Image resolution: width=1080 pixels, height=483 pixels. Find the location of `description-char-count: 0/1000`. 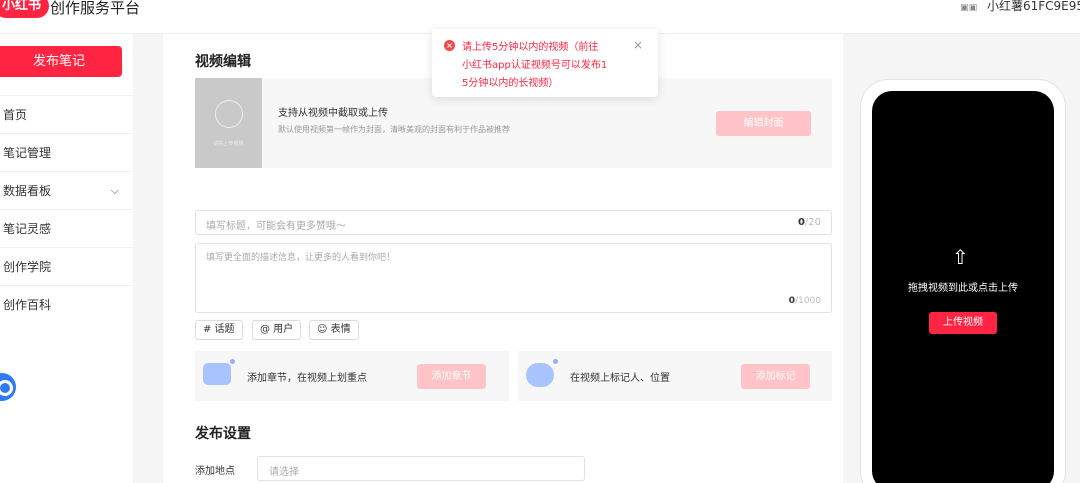

description-char-count: 0/1000 is located at coordinates (804, 301).